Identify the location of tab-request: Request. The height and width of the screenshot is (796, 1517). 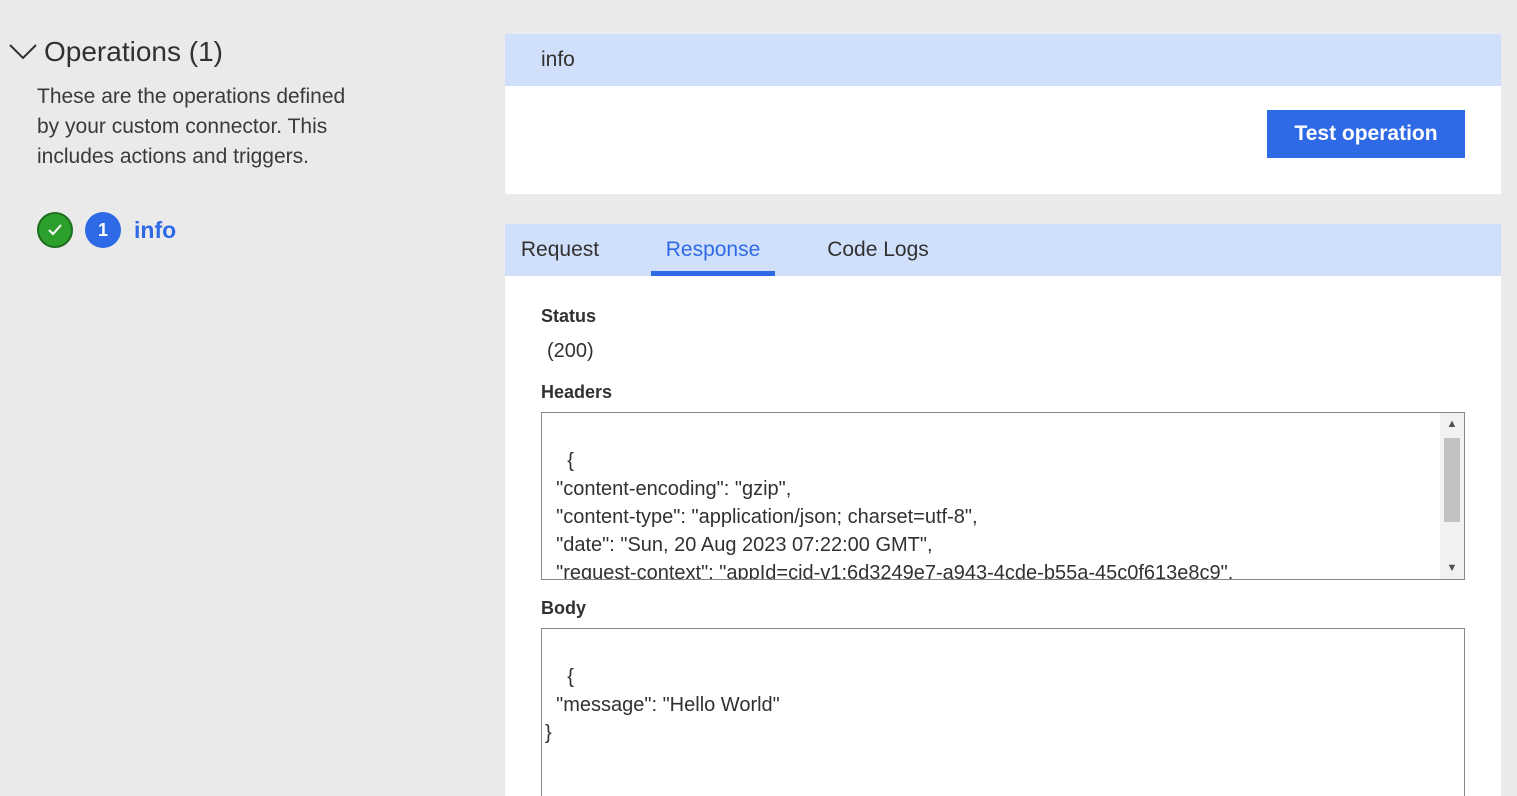
(560, 250).